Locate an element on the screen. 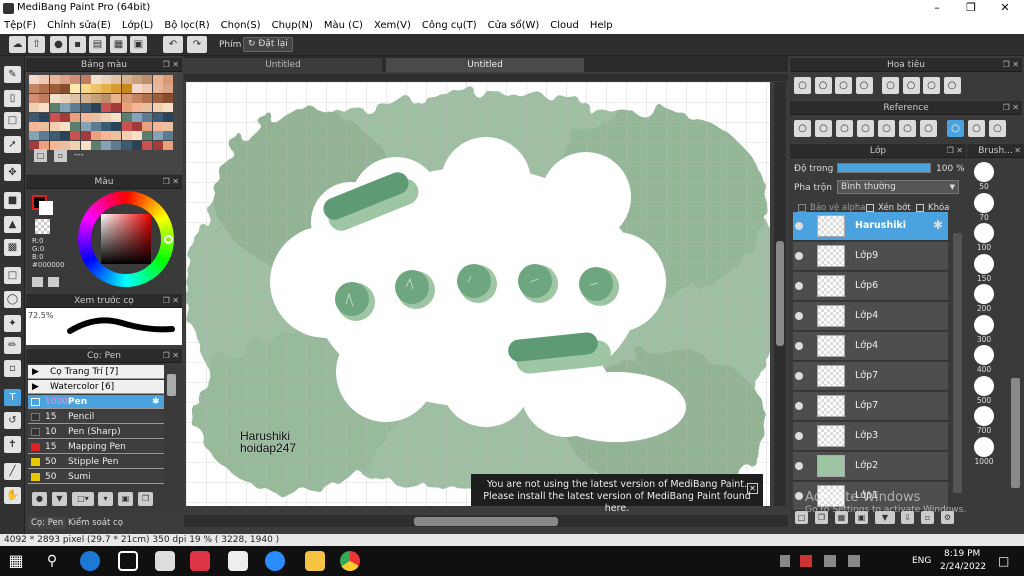  edge-icon is located at coordinates (90, 561).